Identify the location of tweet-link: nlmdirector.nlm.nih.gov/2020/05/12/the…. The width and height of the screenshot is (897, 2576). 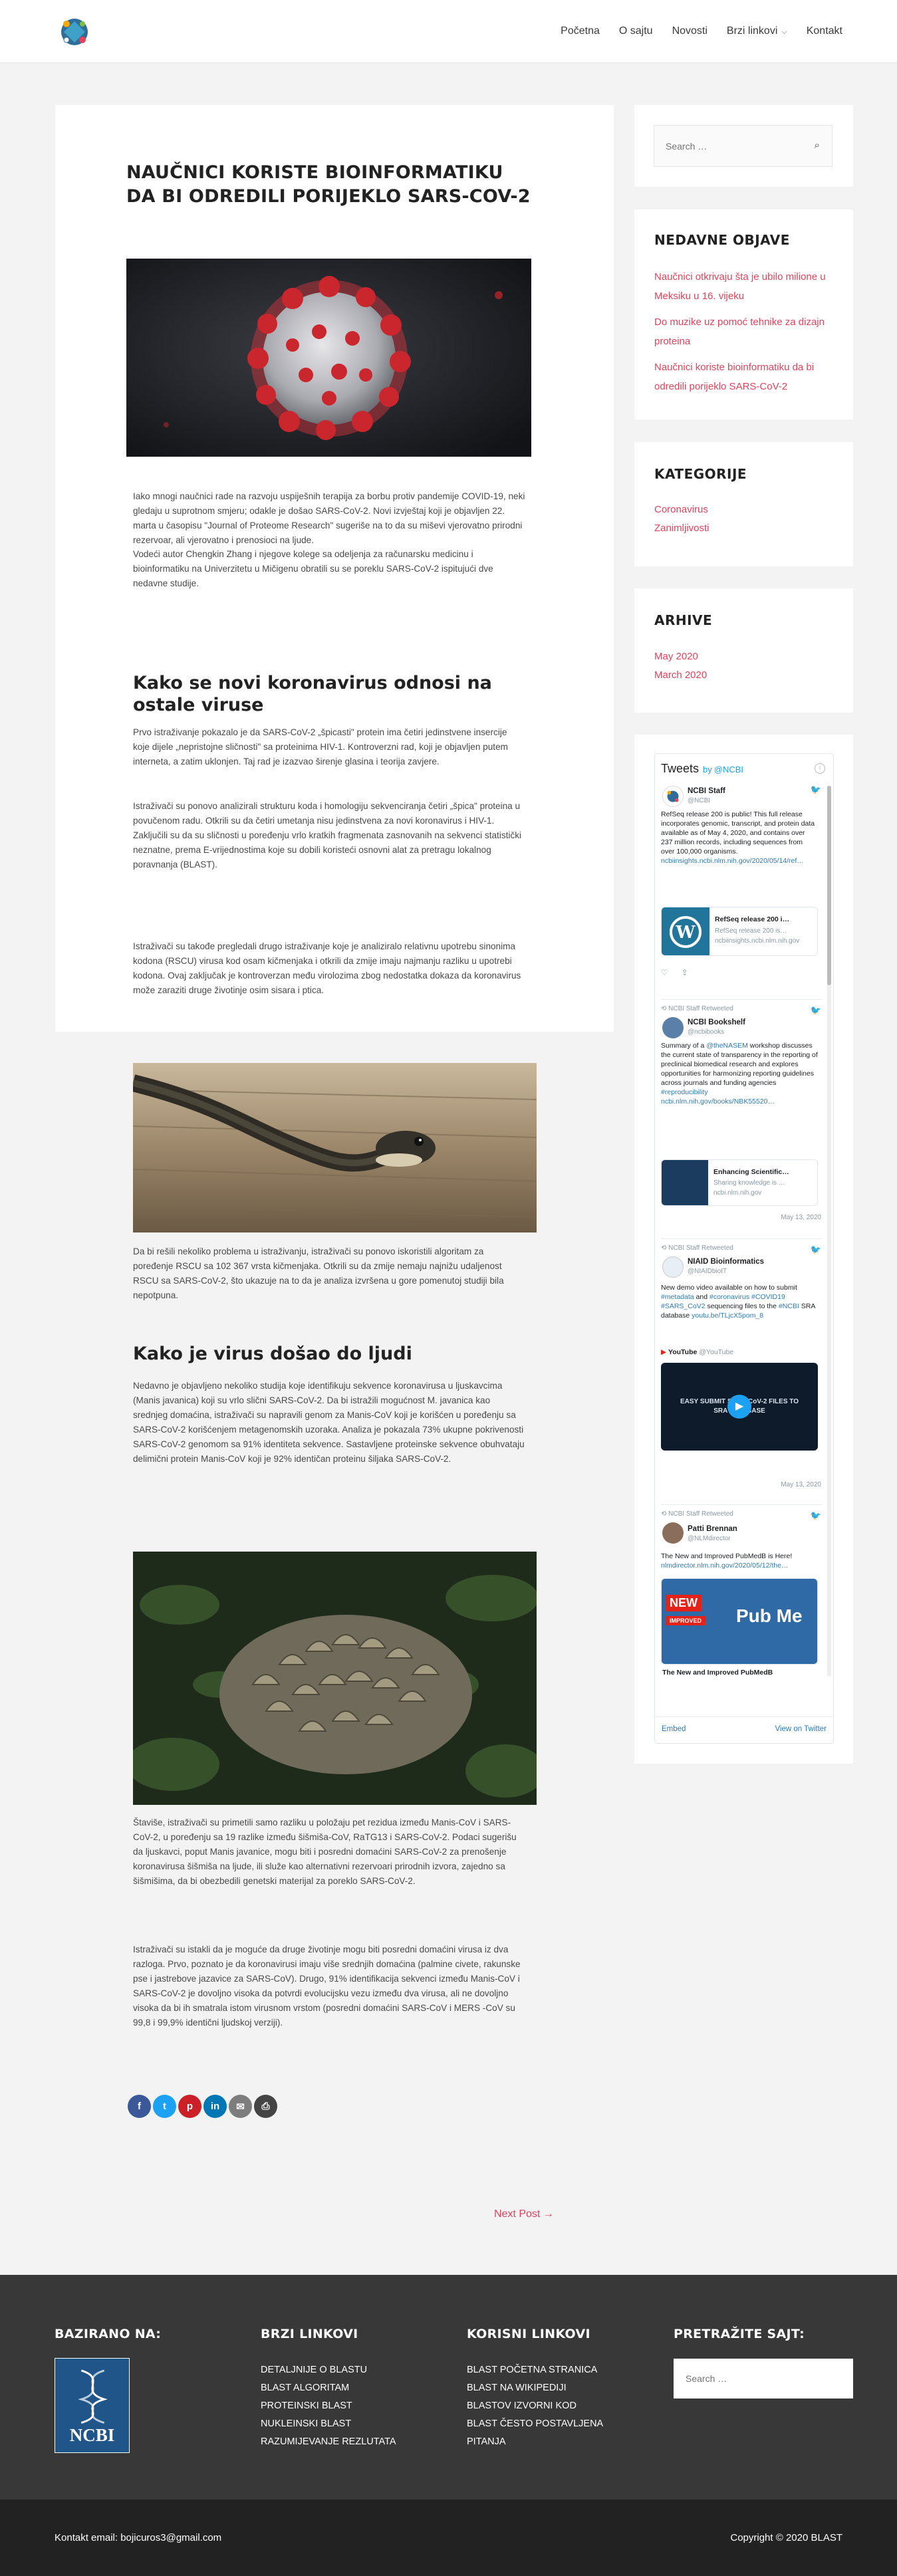
(740, 1566).